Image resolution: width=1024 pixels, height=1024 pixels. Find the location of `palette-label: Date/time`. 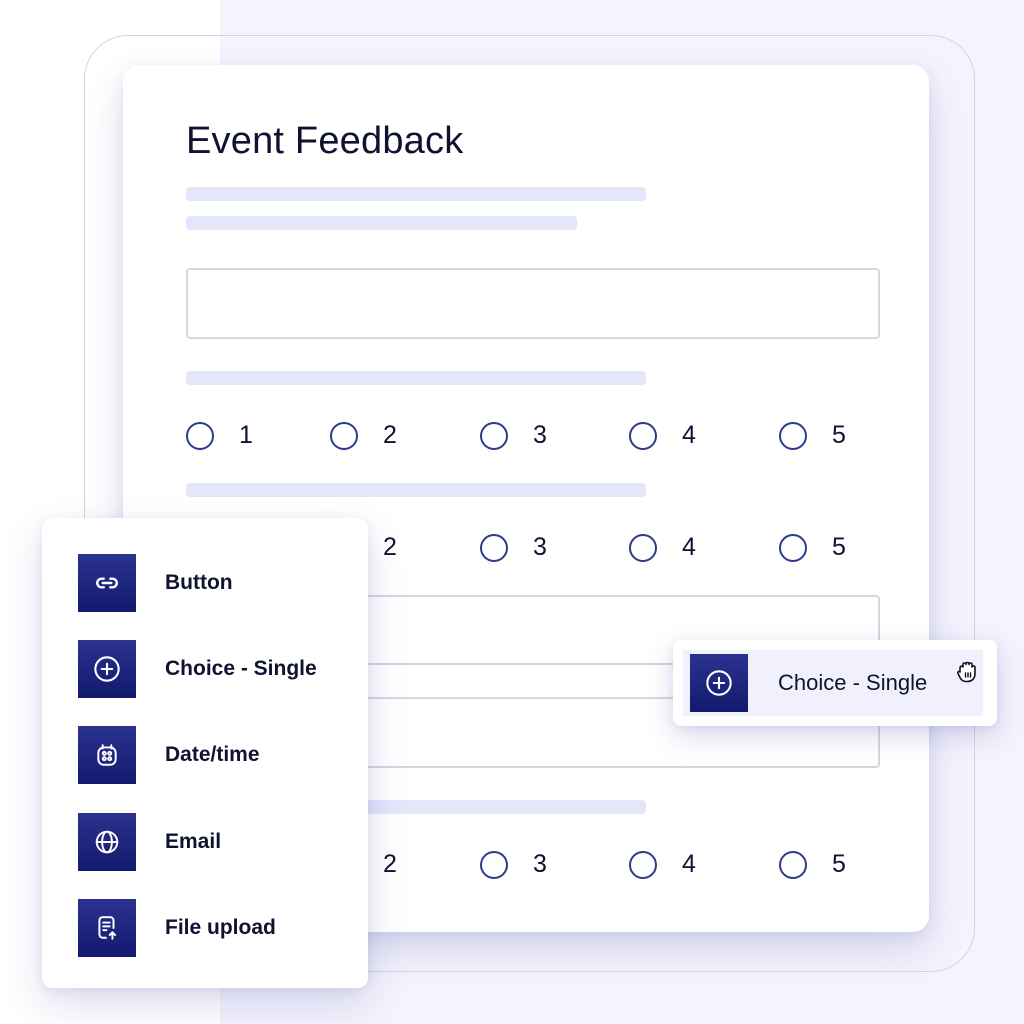

palette-label: Date/time is located at coordinates (212, 754).